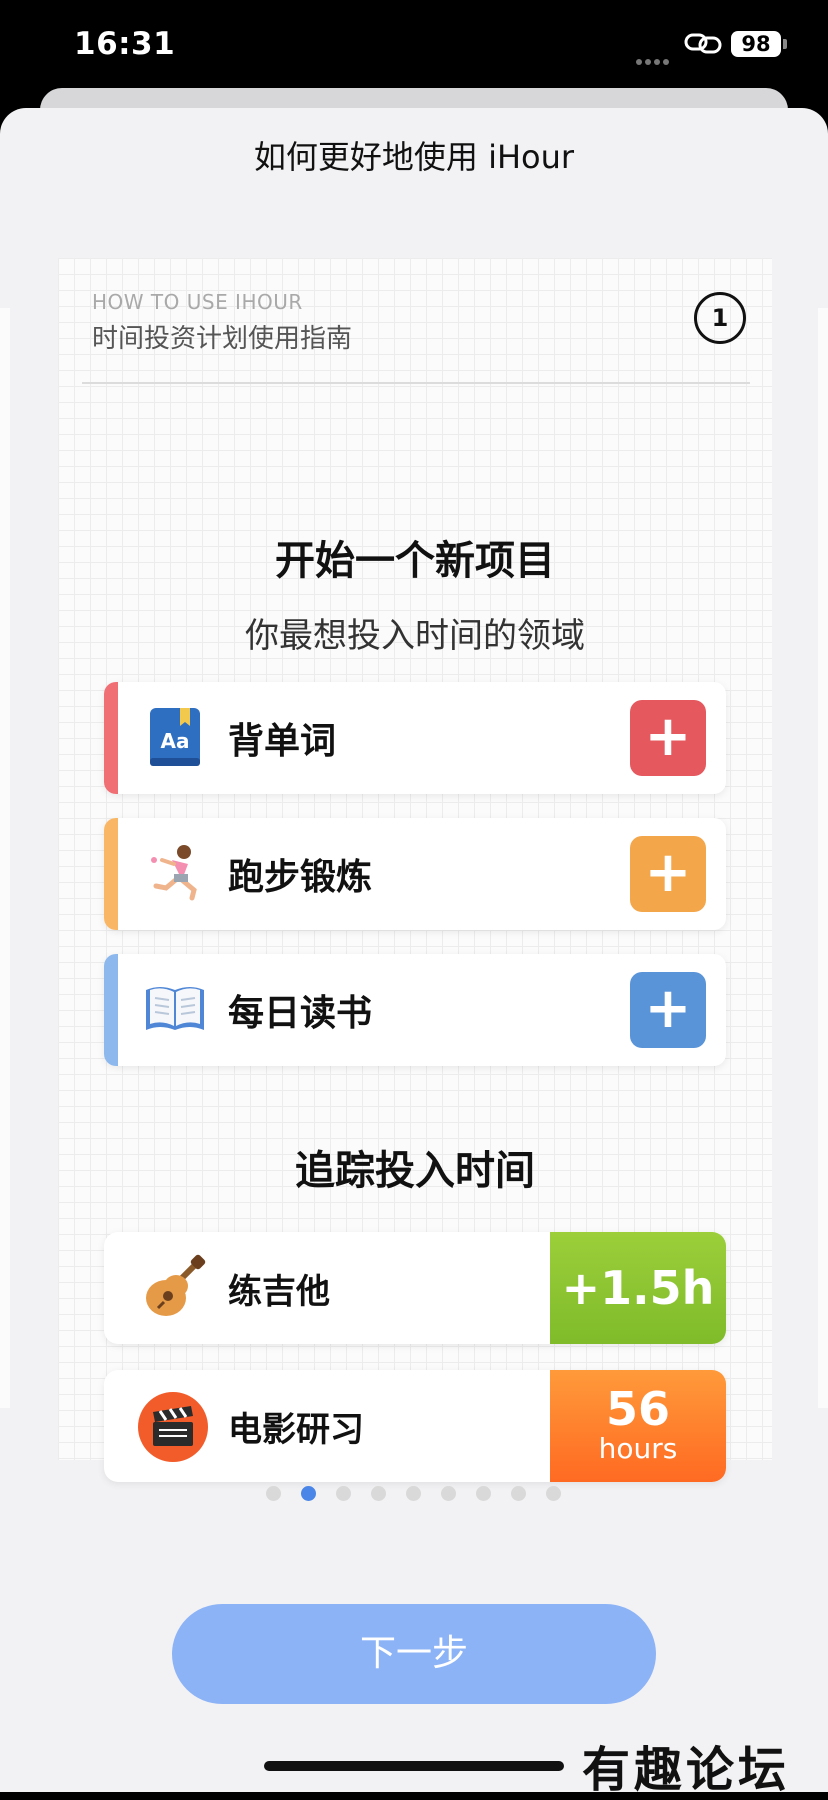 The image size is (828, 1800). What do you see at coordinates (300, 1013) in the screenshot?
I see `project-label: 每日读书` at bounding box center [300, 1013].